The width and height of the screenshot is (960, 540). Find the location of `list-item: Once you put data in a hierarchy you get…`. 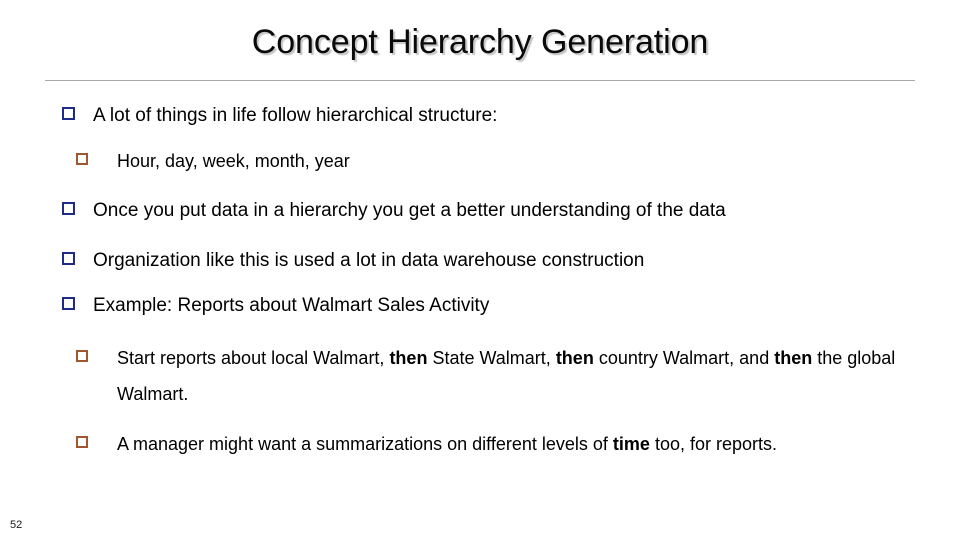

list-item: Once you put data in a hierarchy you get… is located at coordinates (480, 211).